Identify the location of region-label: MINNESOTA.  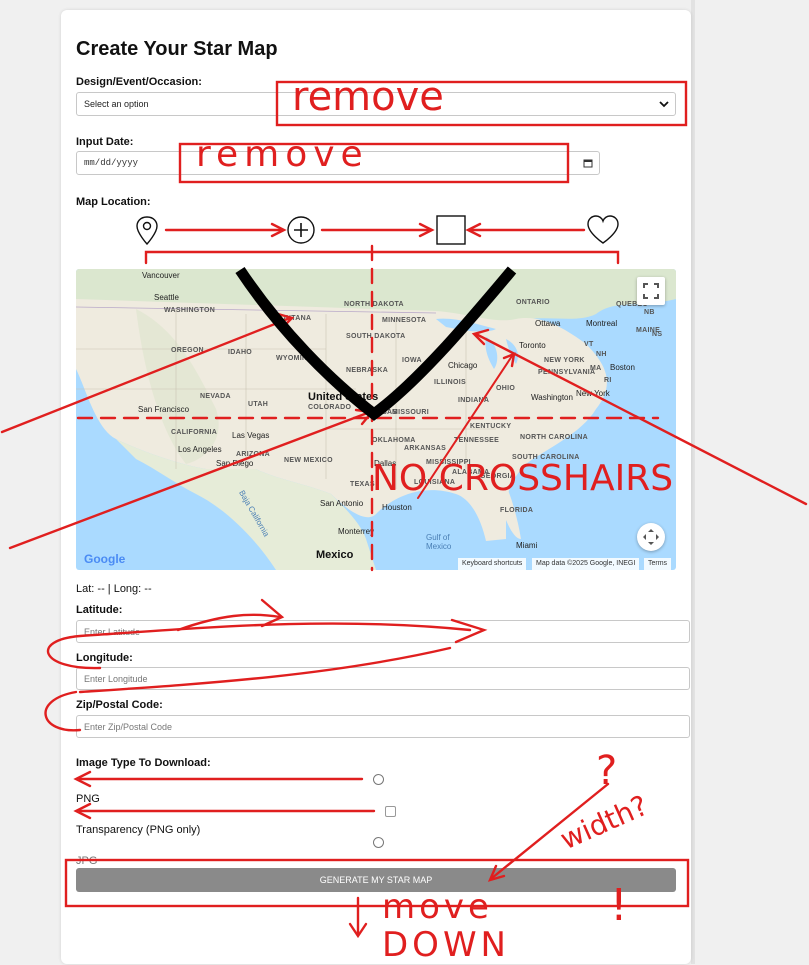
(404, 320).